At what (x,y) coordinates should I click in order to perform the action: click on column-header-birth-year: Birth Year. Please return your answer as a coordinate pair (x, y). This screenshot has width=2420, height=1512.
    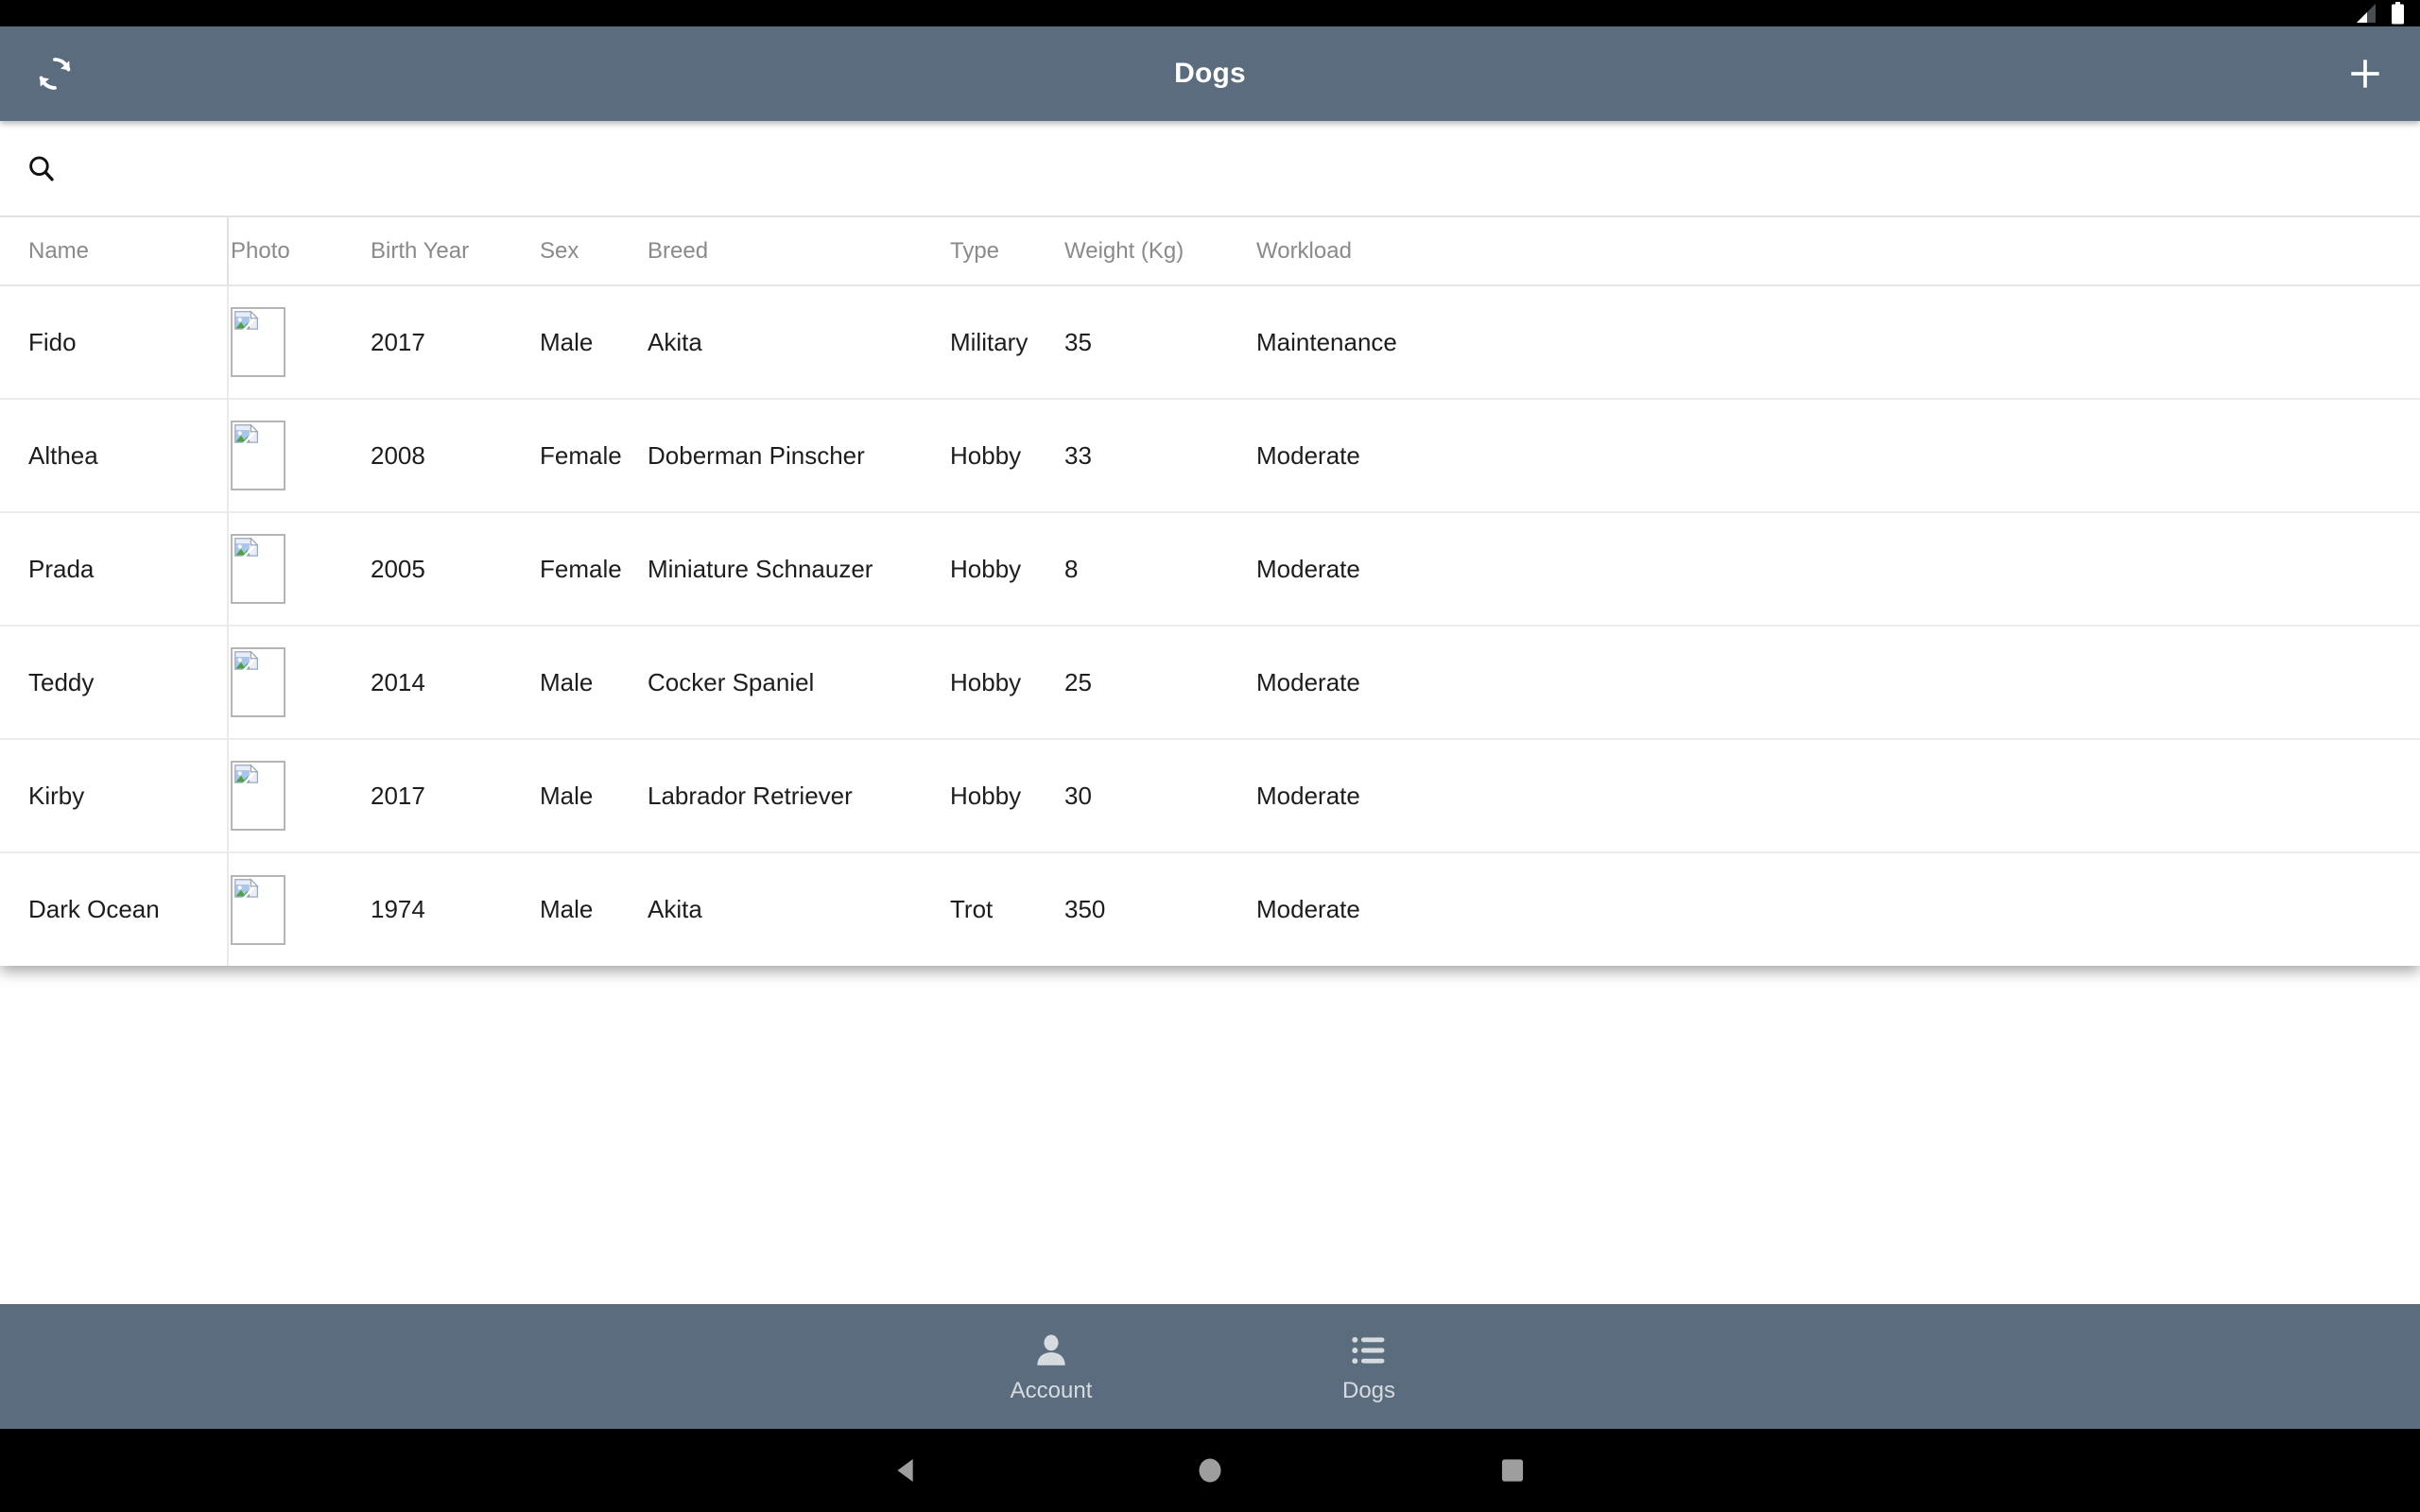
    Looking at the image, I should click on (426, 251).